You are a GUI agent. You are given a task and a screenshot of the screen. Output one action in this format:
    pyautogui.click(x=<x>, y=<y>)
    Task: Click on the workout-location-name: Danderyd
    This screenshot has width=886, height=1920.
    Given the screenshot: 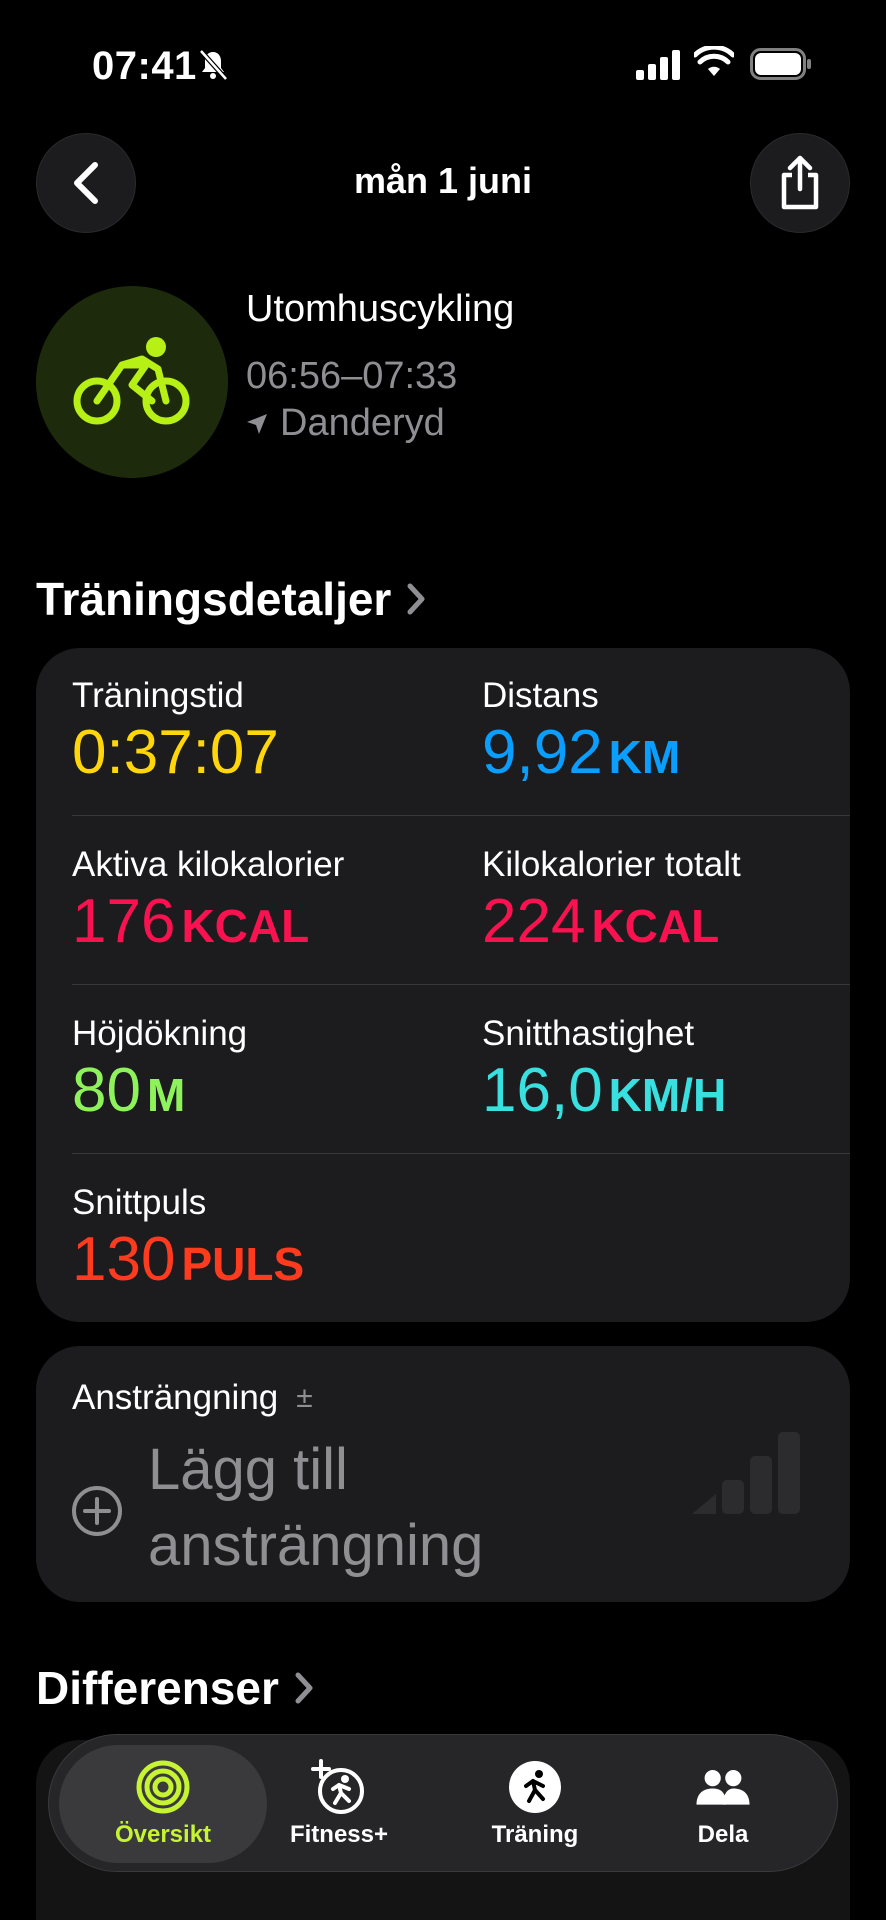 What is the action you would take?
    pyautogui.click(x=362, y=423)
    